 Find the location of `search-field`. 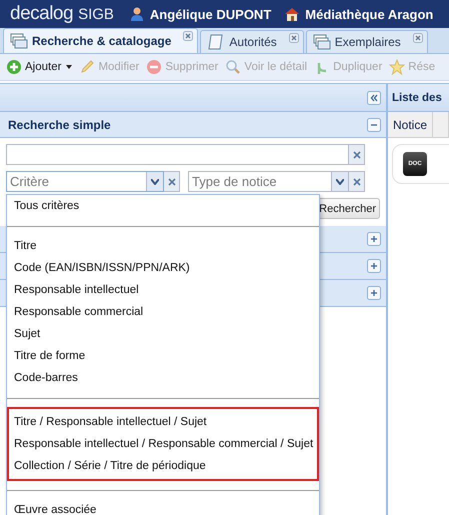

search-field is located at coordinates (177, 154).